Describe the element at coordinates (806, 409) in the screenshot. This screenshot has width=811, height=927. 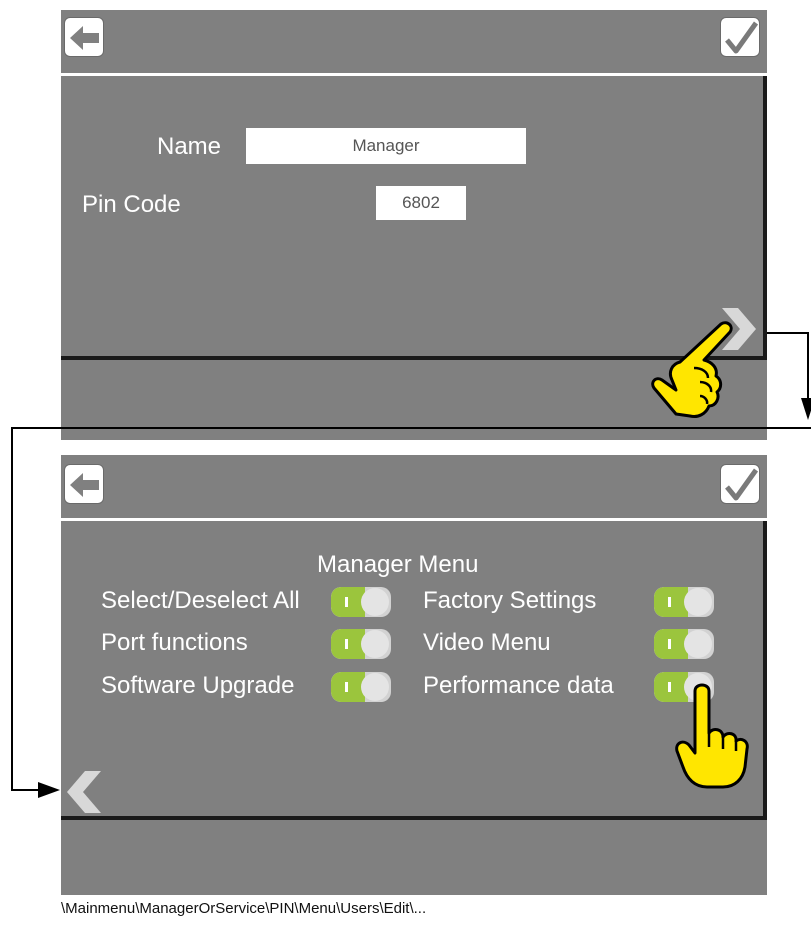
I see `connector-arrowhead-down` at that location.